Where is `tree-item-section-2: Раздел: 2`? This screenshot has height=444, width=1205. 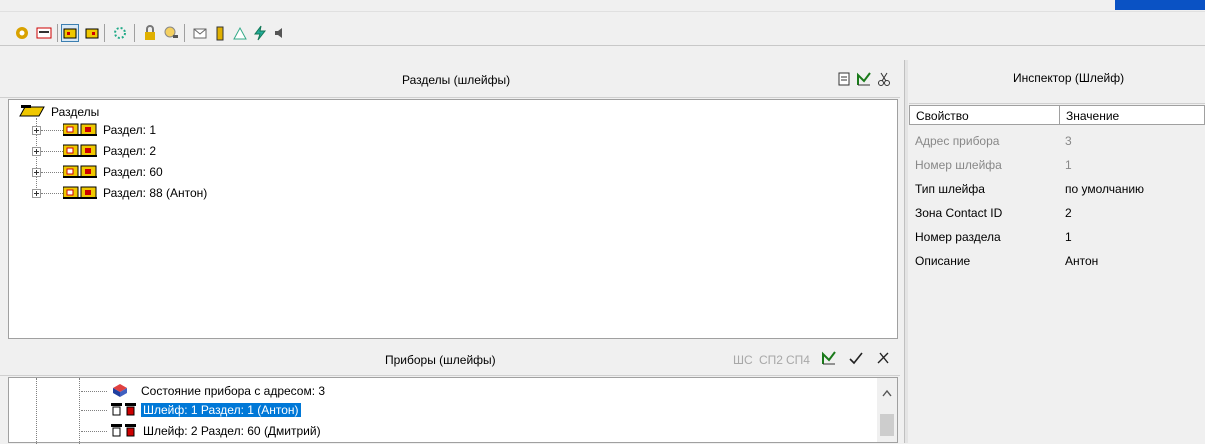
tree-item-section-2: Раздел: 2 is located at coordinates (94, 151).